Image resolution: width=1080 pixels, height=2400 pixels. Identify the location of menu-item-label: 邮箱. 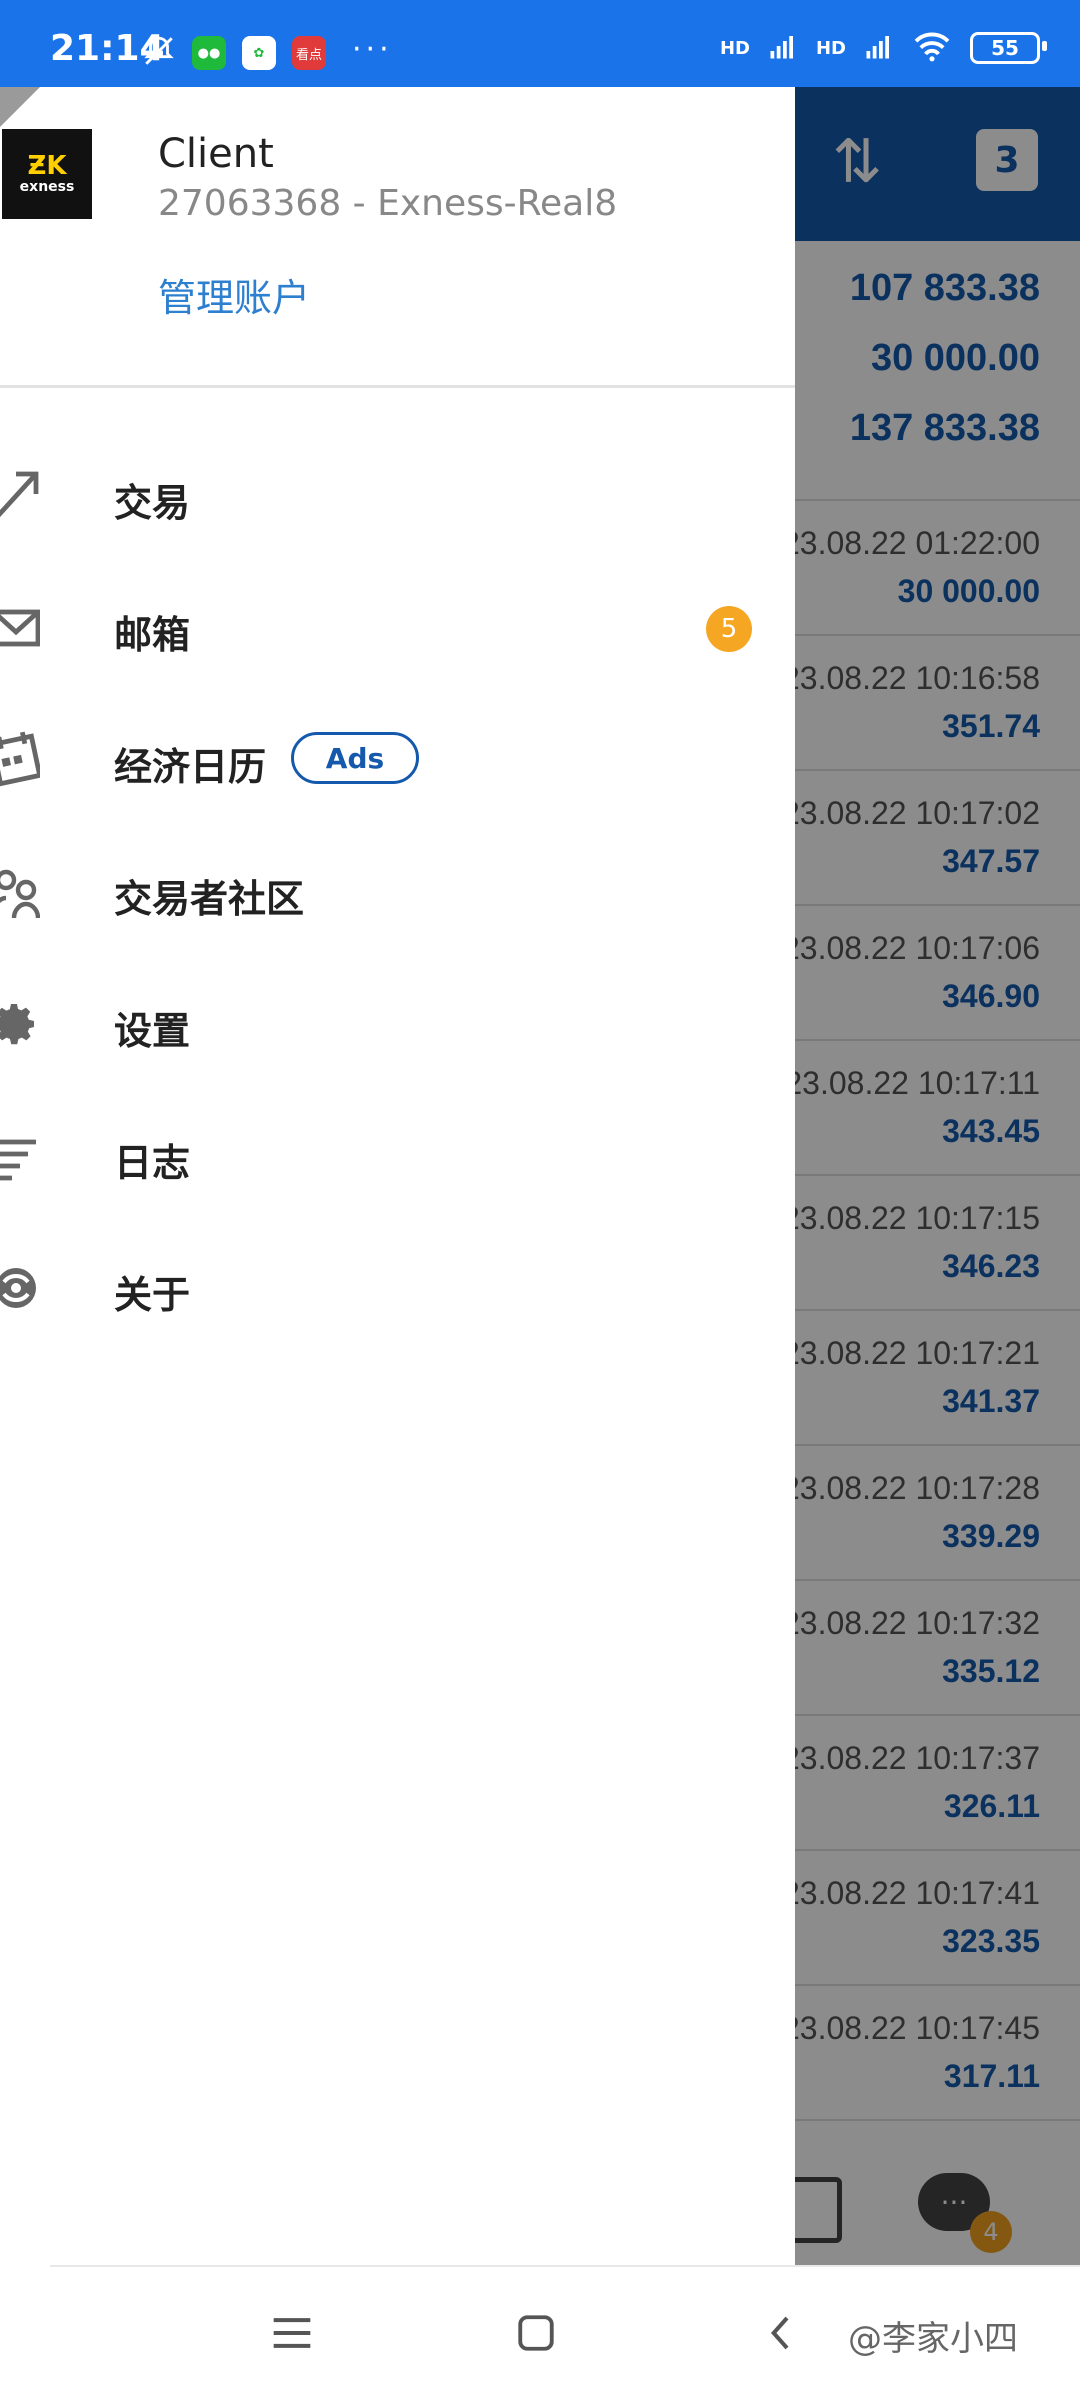
(152, 635).